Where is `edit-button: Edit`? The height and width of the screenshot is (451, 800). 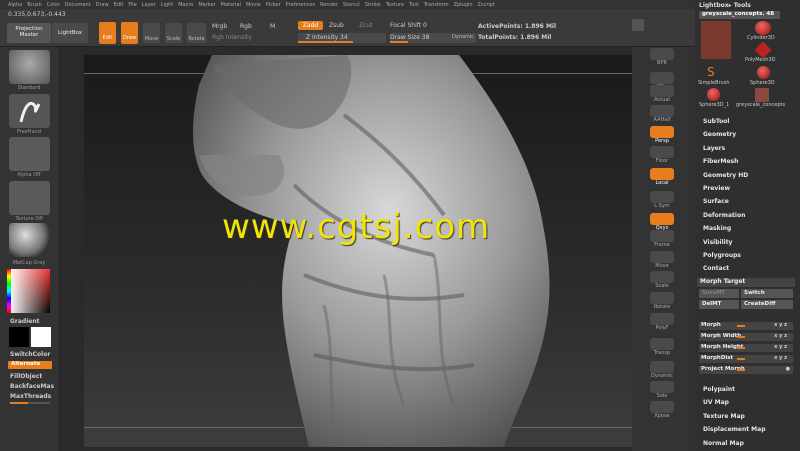
edit-button: Edit is located at coordinates (107, 33).